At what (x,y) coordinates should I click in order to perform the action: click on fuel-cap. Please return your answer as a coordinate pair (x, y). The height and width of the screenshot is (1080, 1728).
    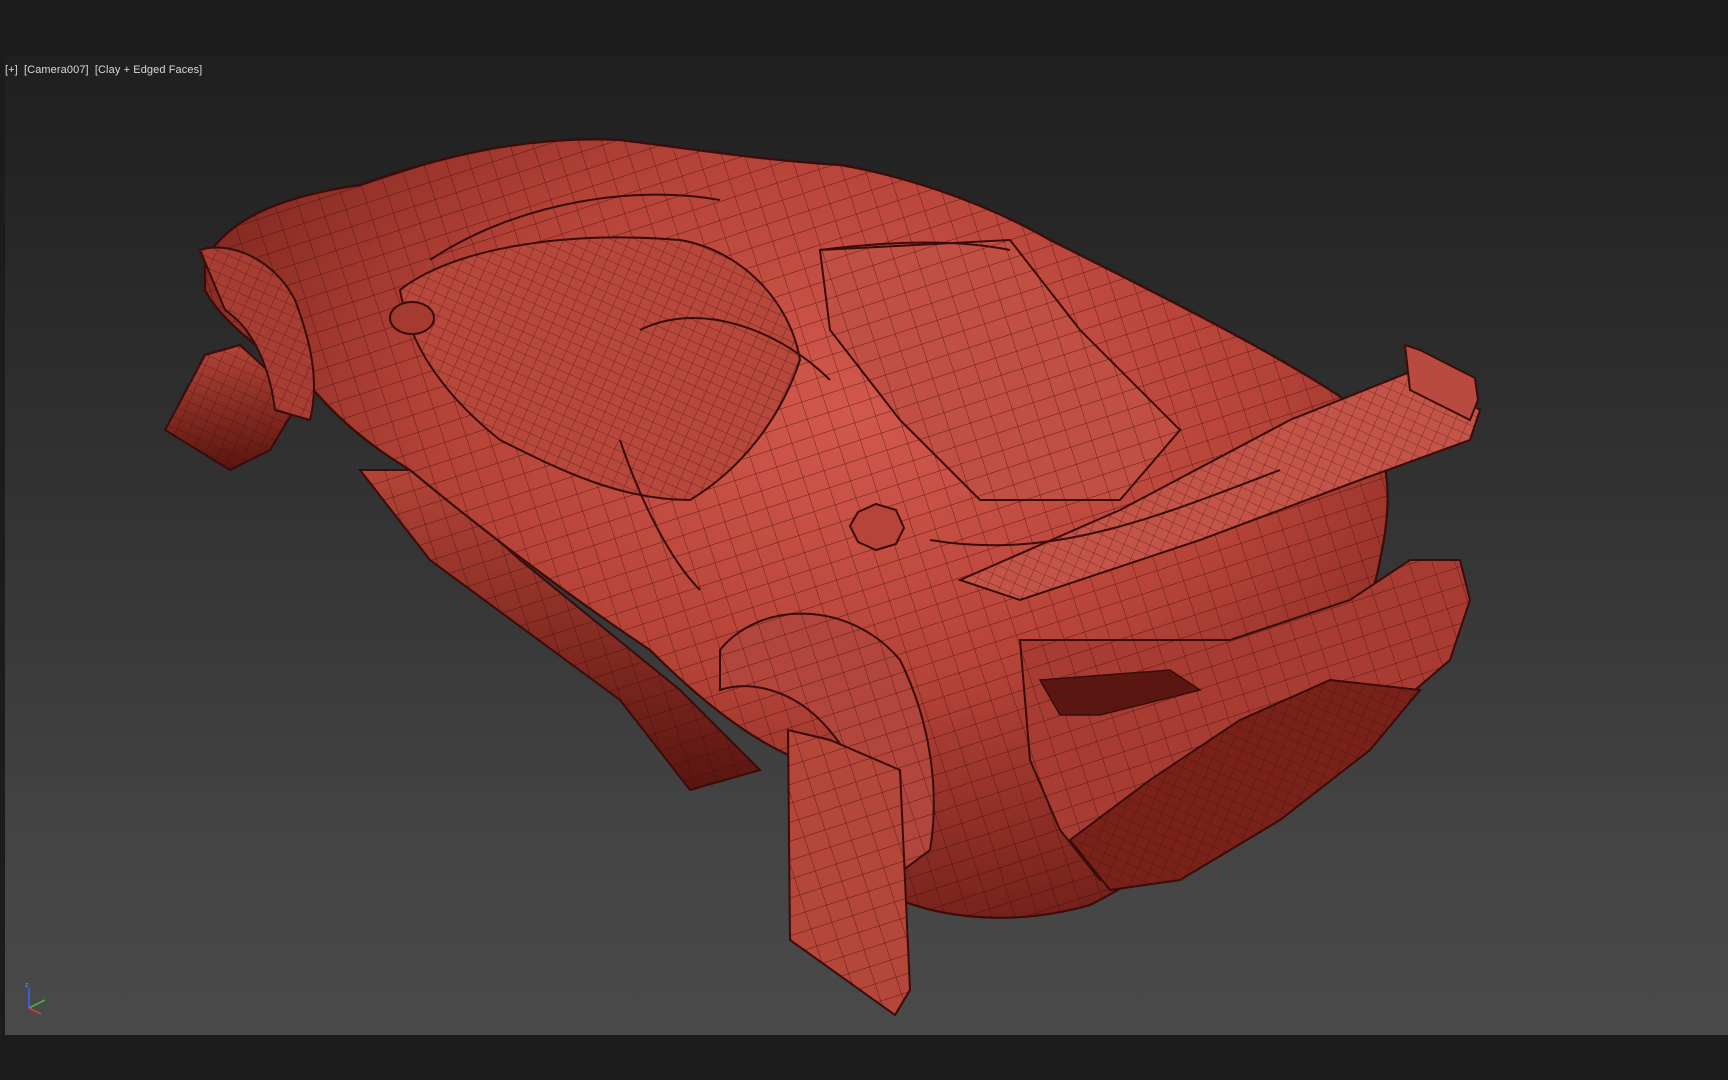
    Looking at the image, I should click on (877, 527).